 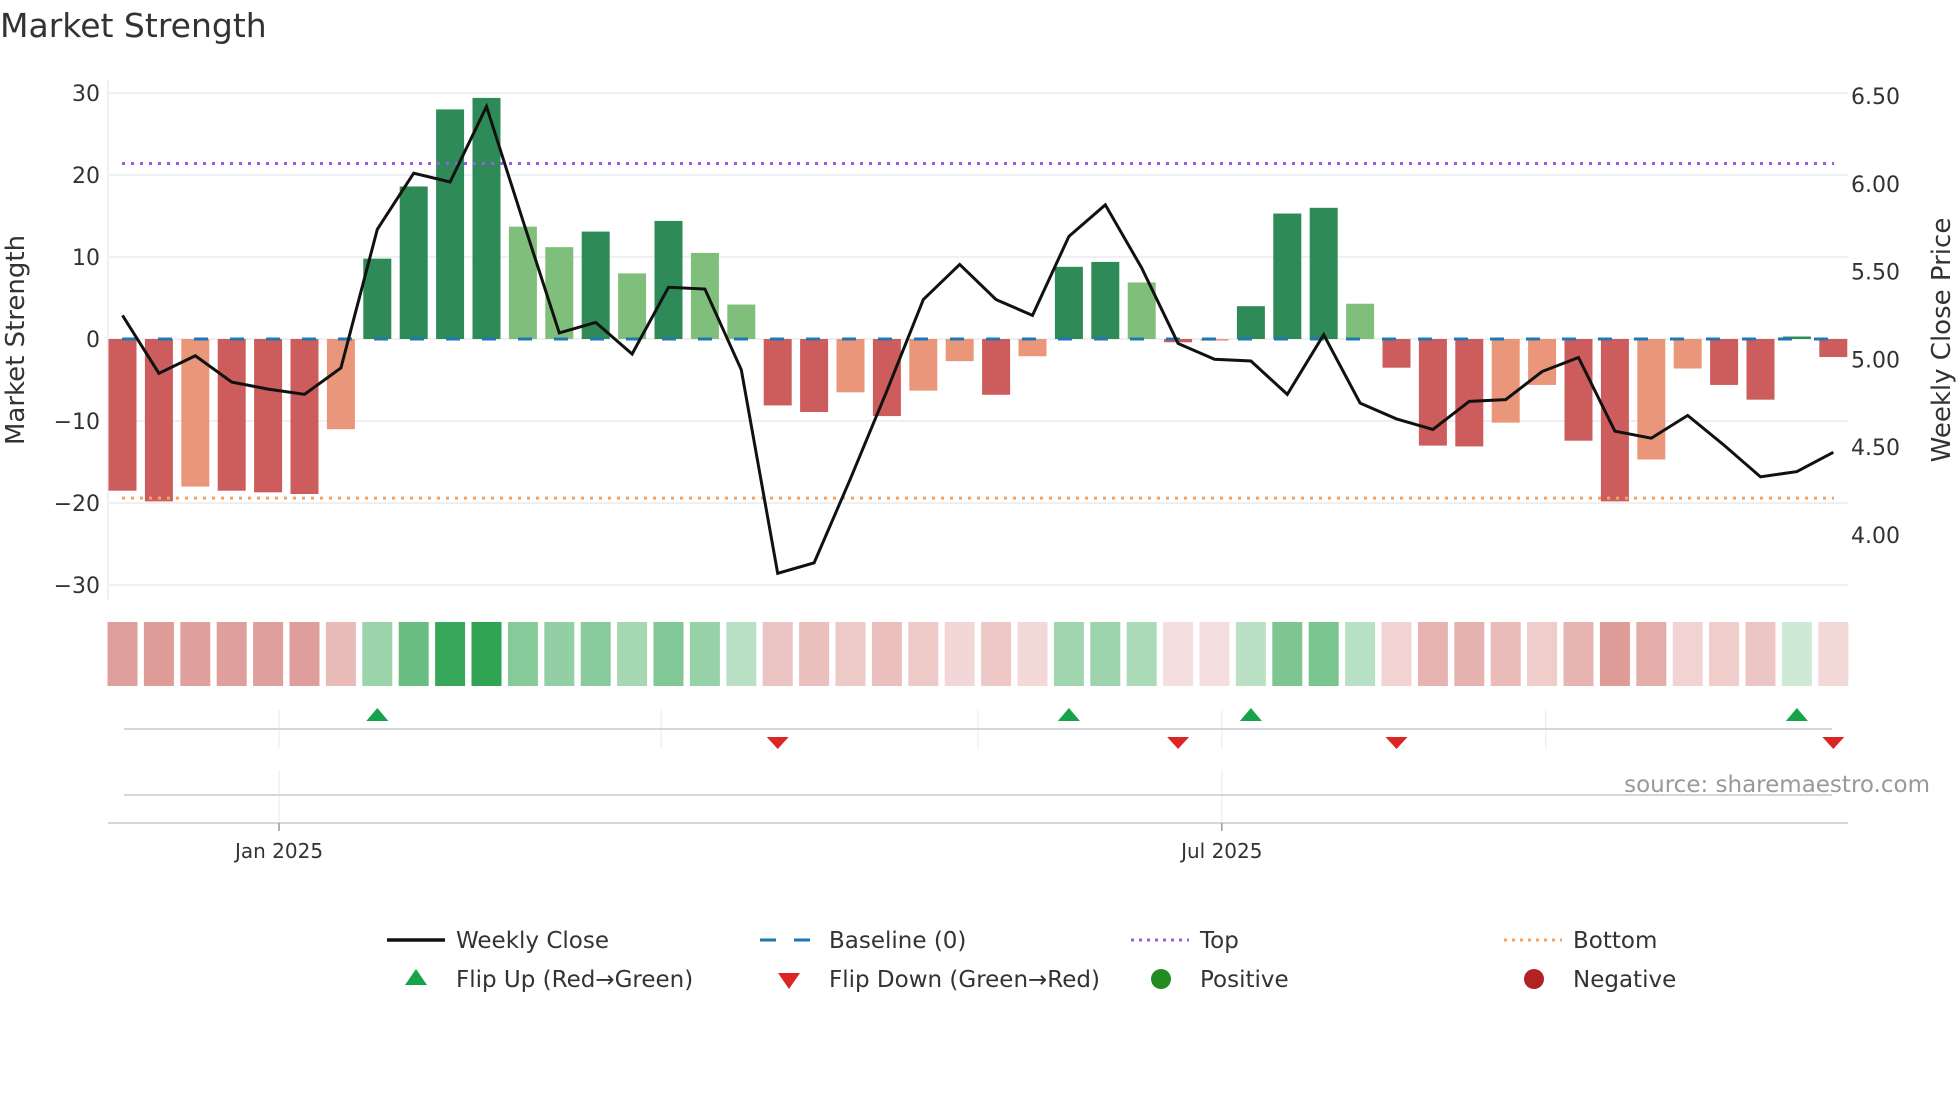 I want to click on legend-label: Negative, so click(x=1624, y=980).